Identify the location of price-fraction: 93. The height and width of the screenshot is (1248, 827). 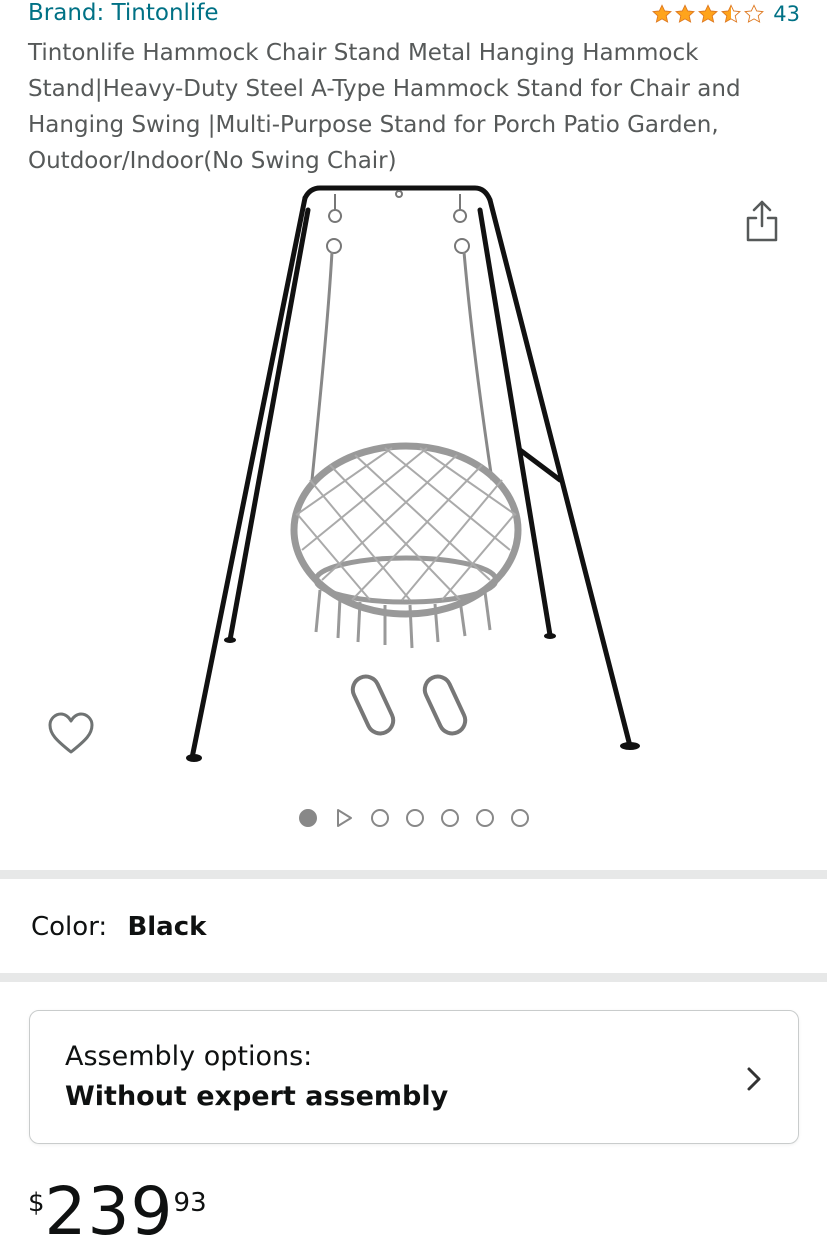
(190, 1203).